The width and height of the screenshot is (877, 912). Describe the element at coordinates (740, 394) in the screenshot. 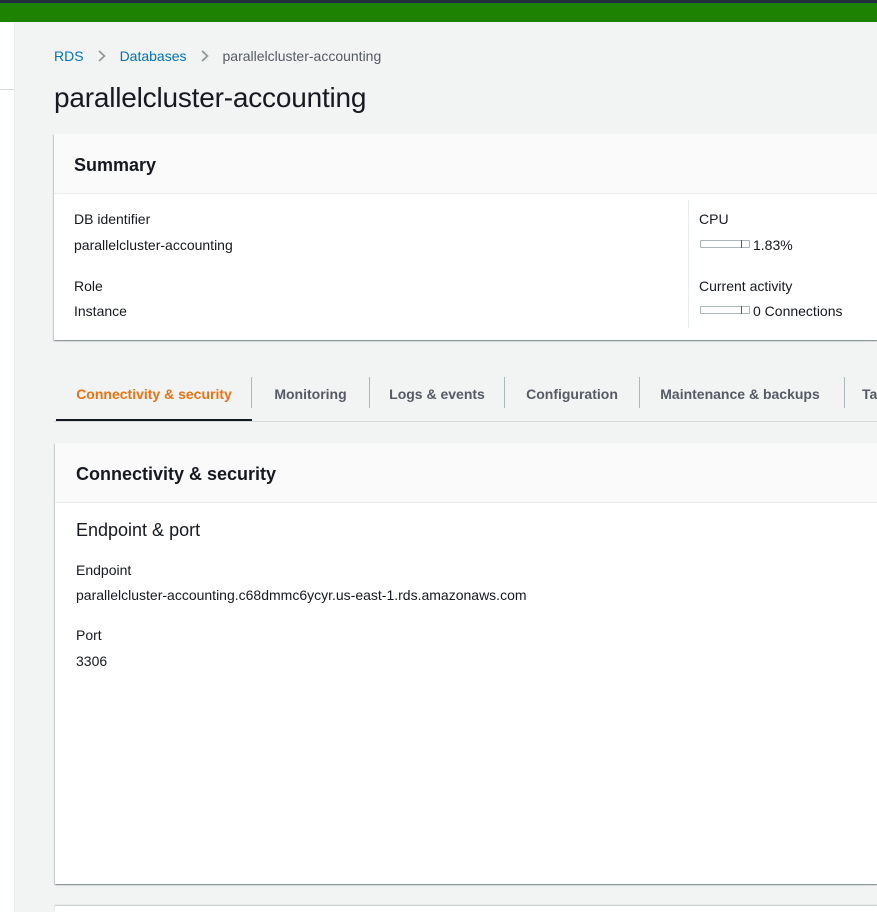

I see `tab-maintenance-backups: Maintenance & backups` at that location.